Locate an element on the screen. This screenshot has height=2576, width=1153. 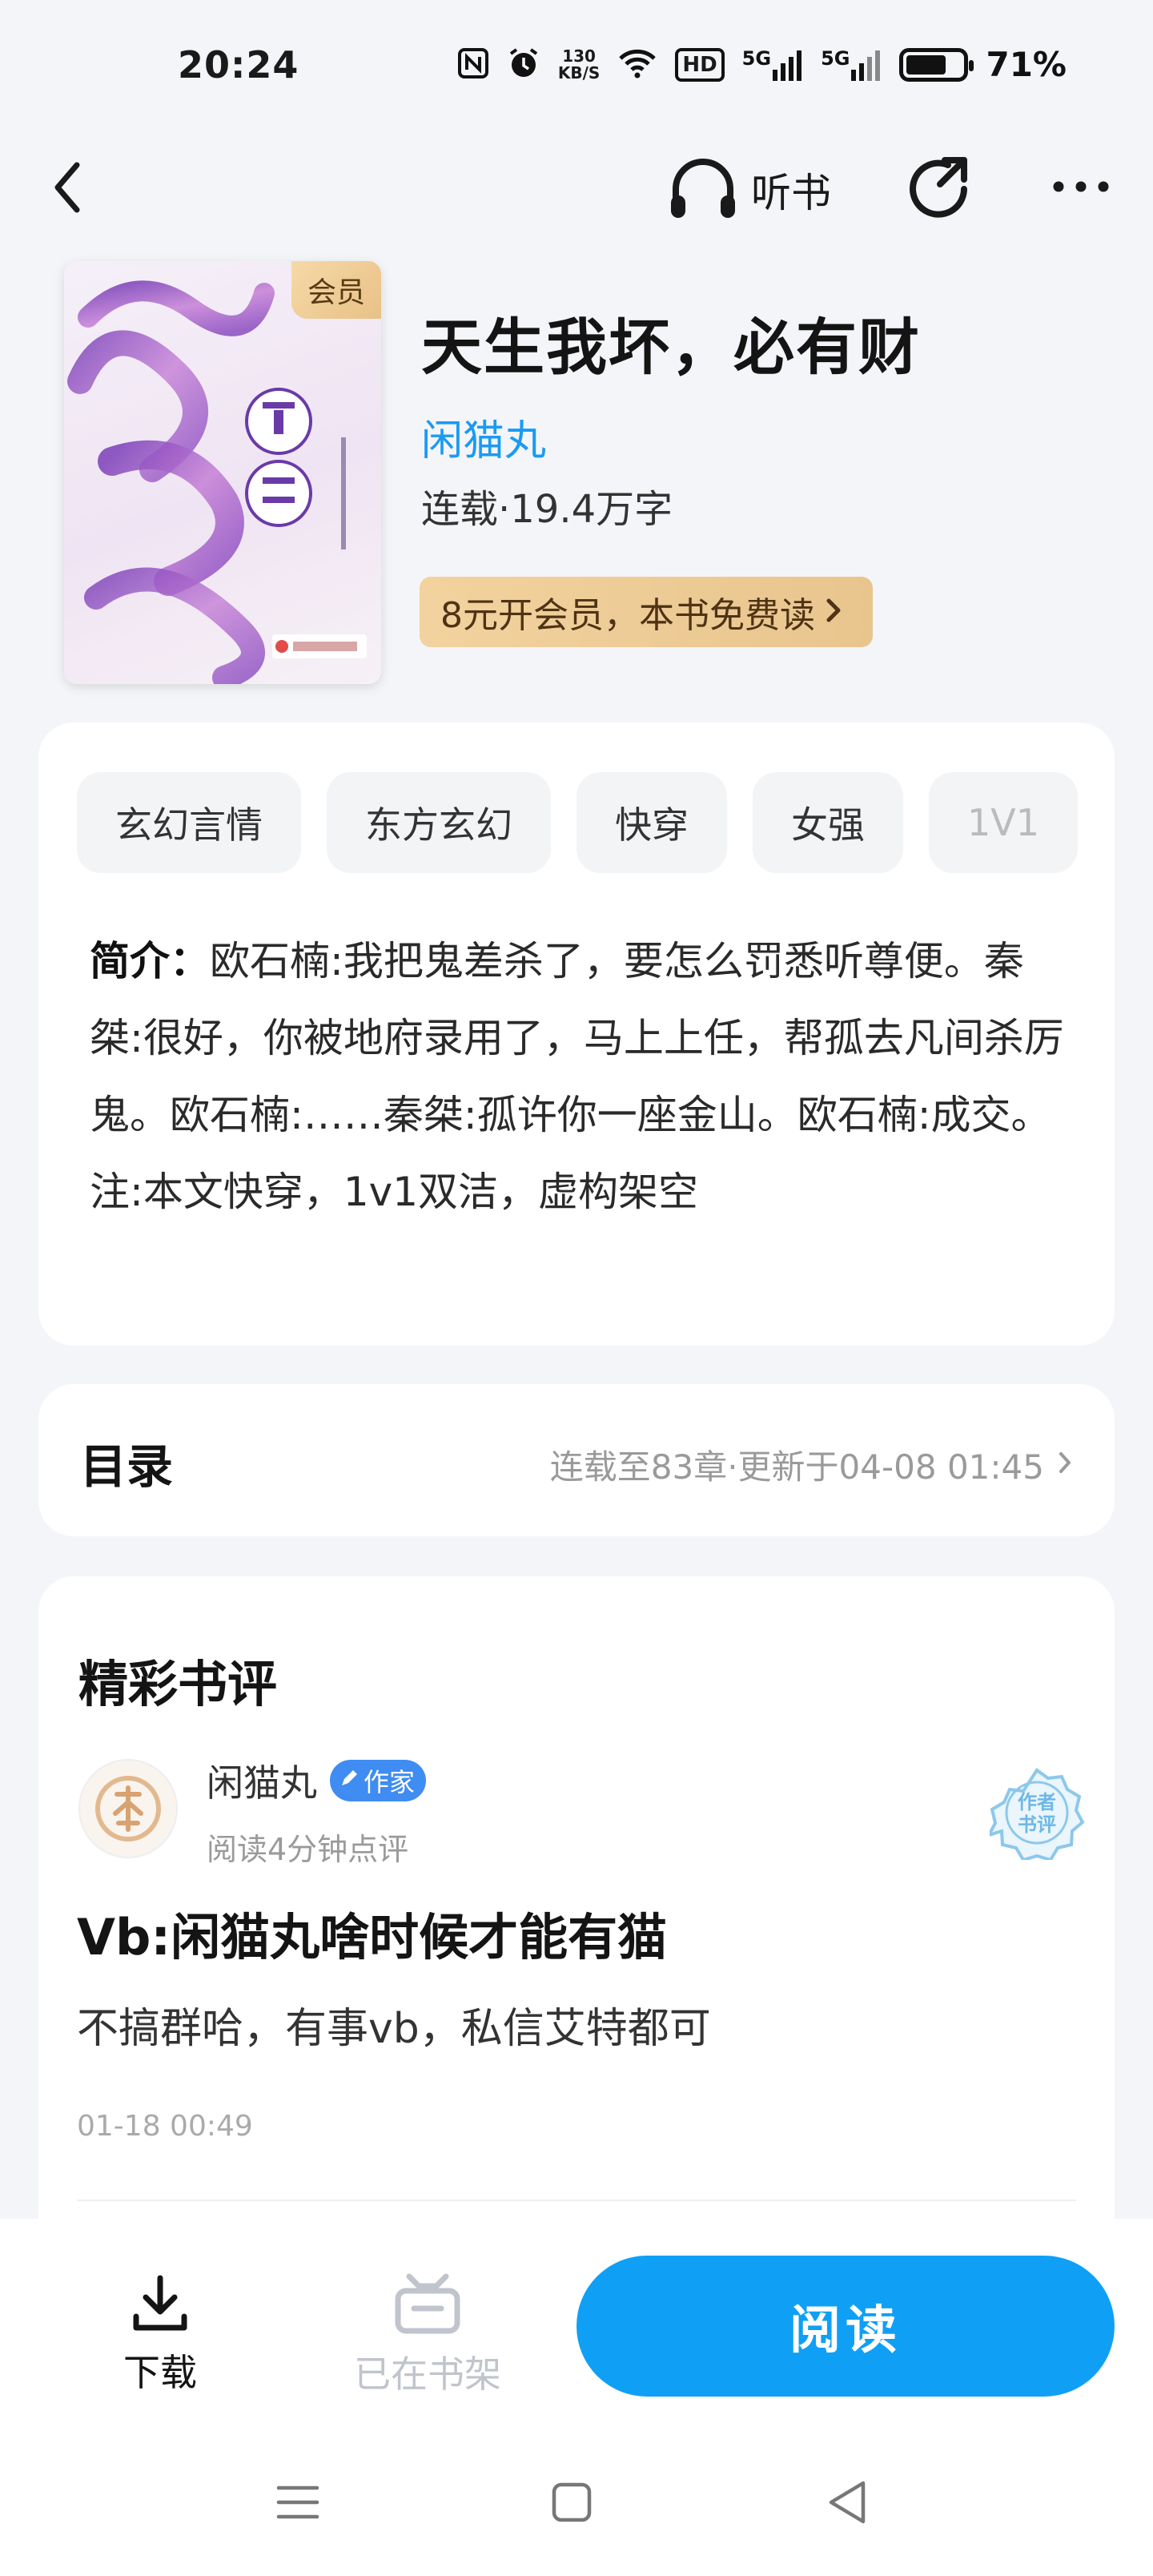
book-cover: 会员 is located at coordinates (223, 473).